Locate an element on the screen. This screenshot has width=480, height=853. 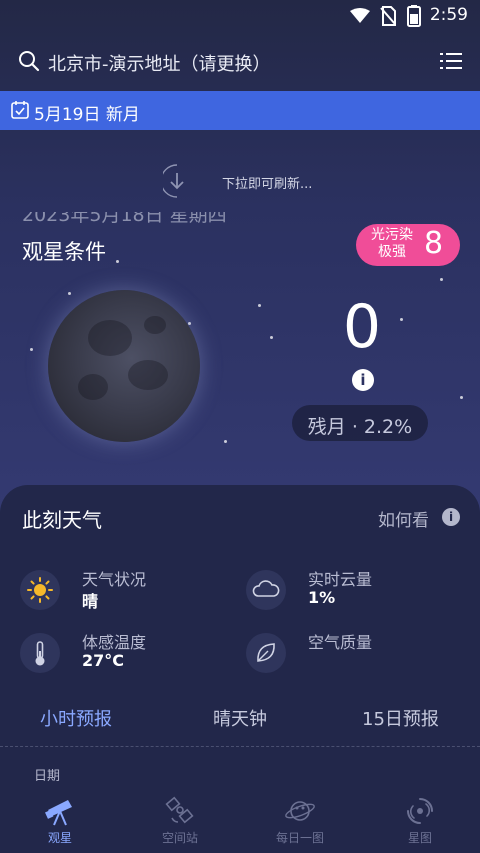
observation-date: 2023年5月18日 星期四 is located at coordinates (124, 219).